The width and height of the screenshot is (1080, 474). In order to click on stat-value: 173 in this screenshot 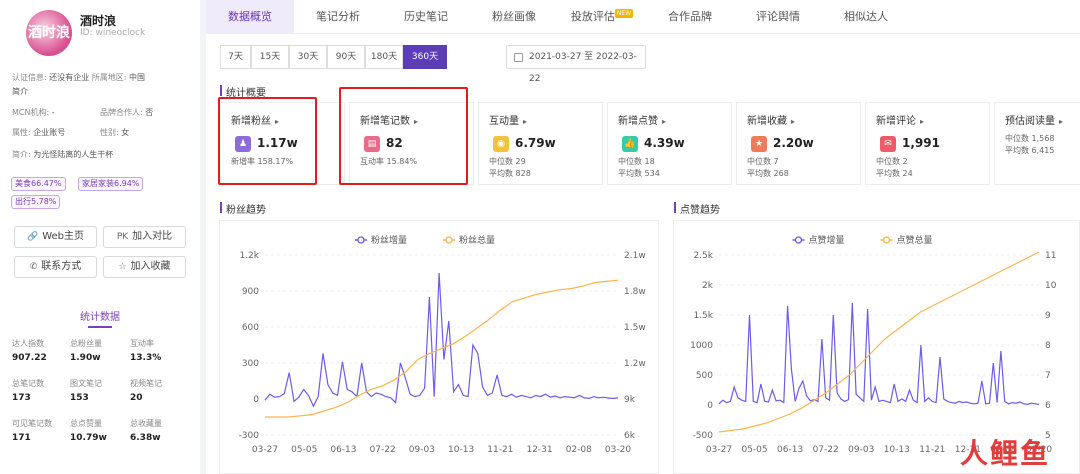, I will do `click(21, 398)`.